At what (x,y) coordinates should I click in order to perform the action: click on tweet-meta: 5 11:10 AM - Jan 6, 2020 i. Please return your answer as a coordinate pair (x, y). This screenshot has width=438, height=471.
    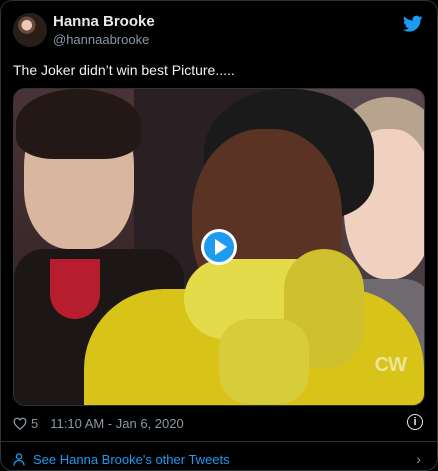
    Looking at the image, I should click on (219, 423).